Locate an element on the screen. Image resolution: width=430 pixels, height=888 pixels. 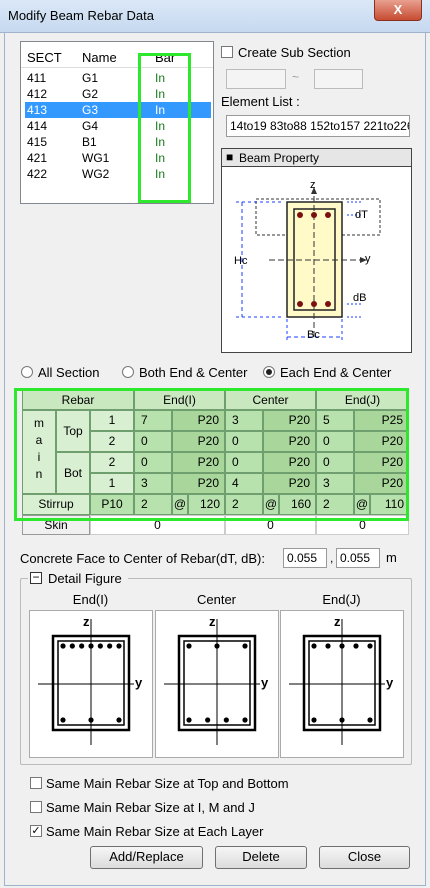
beam-property-title: Beam Property is located at coordinates (279, 158).